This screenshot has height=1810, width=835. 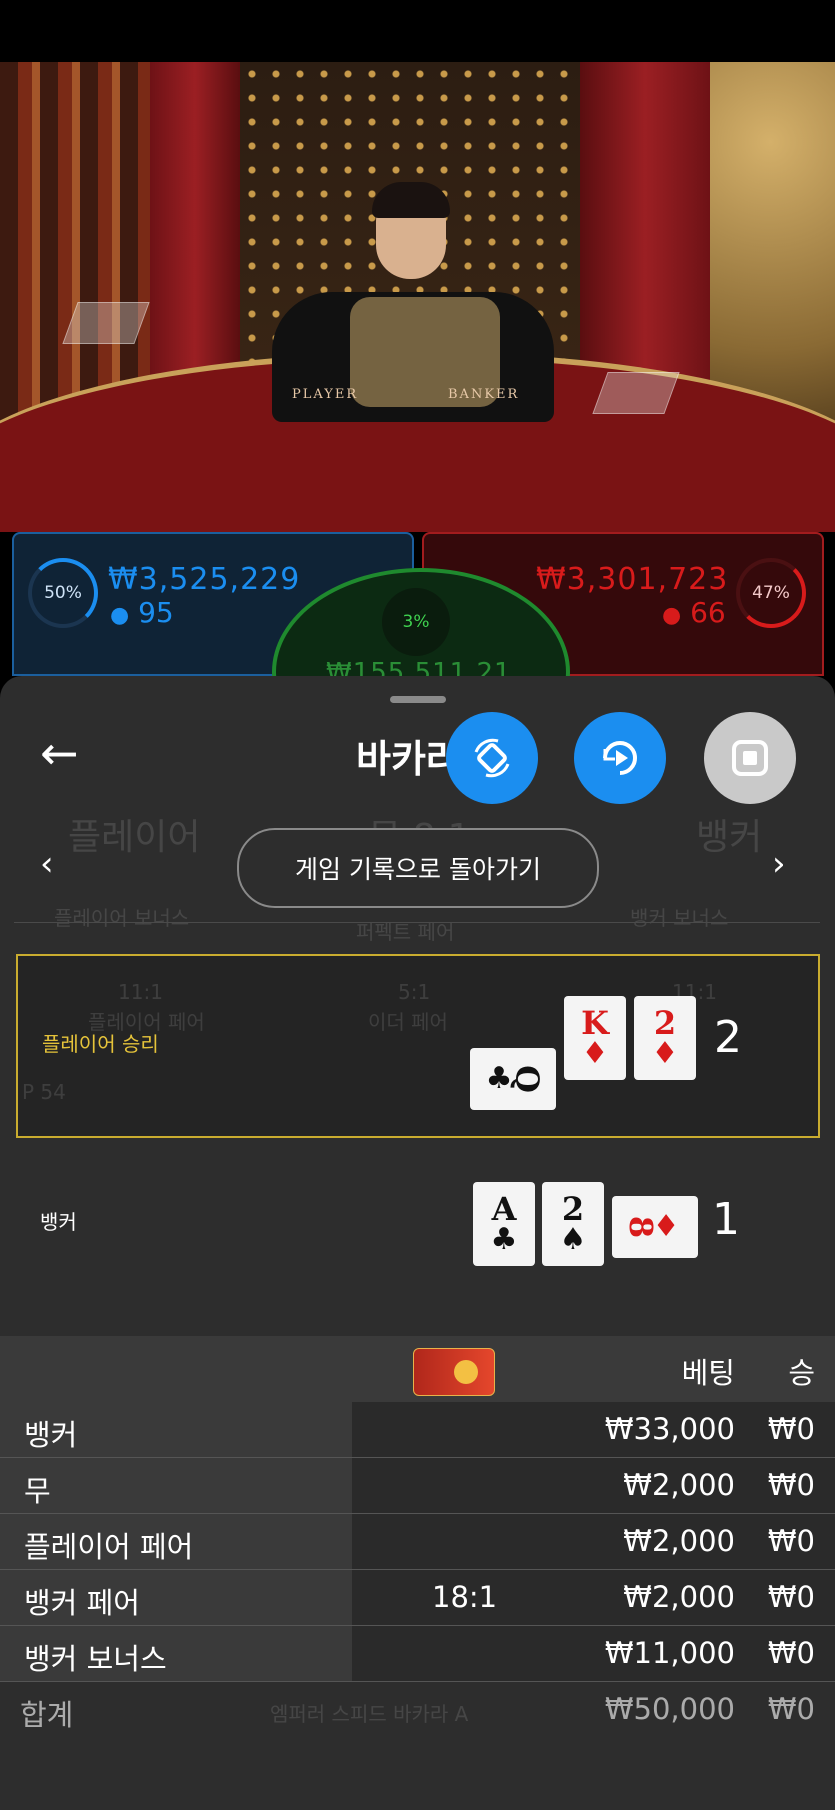 I want to click on playing-card: 2 ♦, so click(x=665, y=1038).